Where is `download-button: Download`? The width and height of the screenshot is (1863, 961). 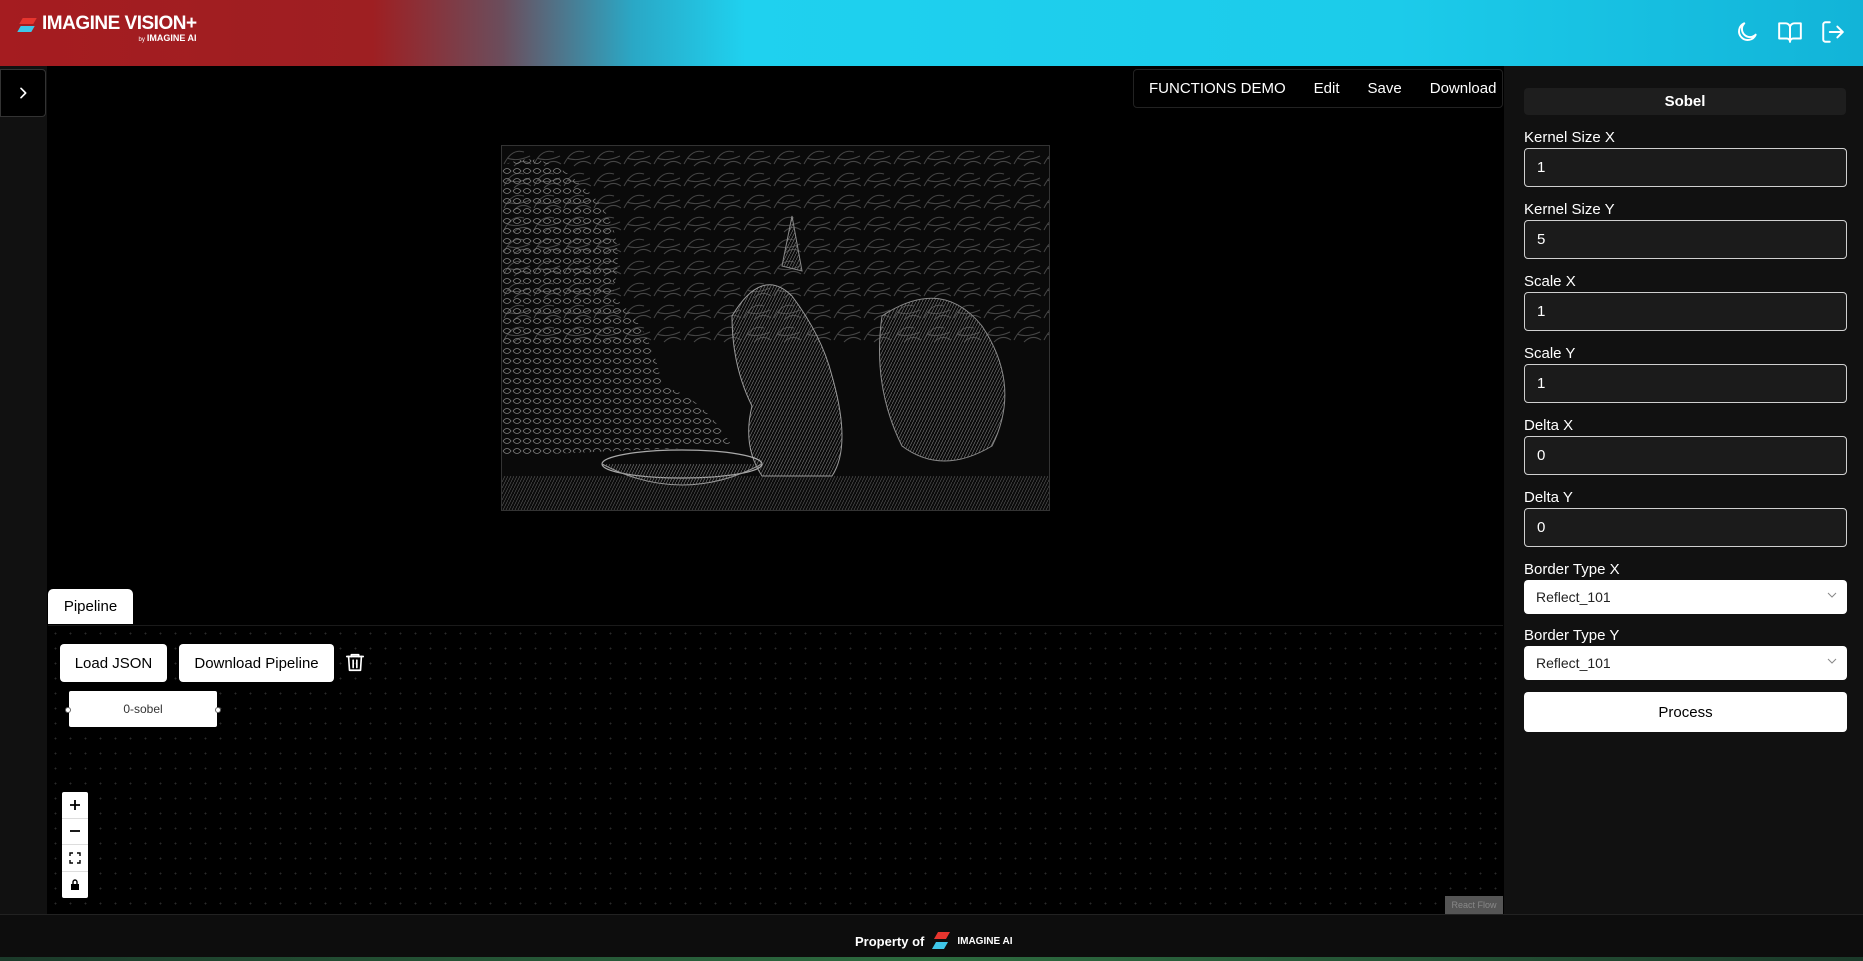 download-button: Download is located at coordinates (1463, 88).